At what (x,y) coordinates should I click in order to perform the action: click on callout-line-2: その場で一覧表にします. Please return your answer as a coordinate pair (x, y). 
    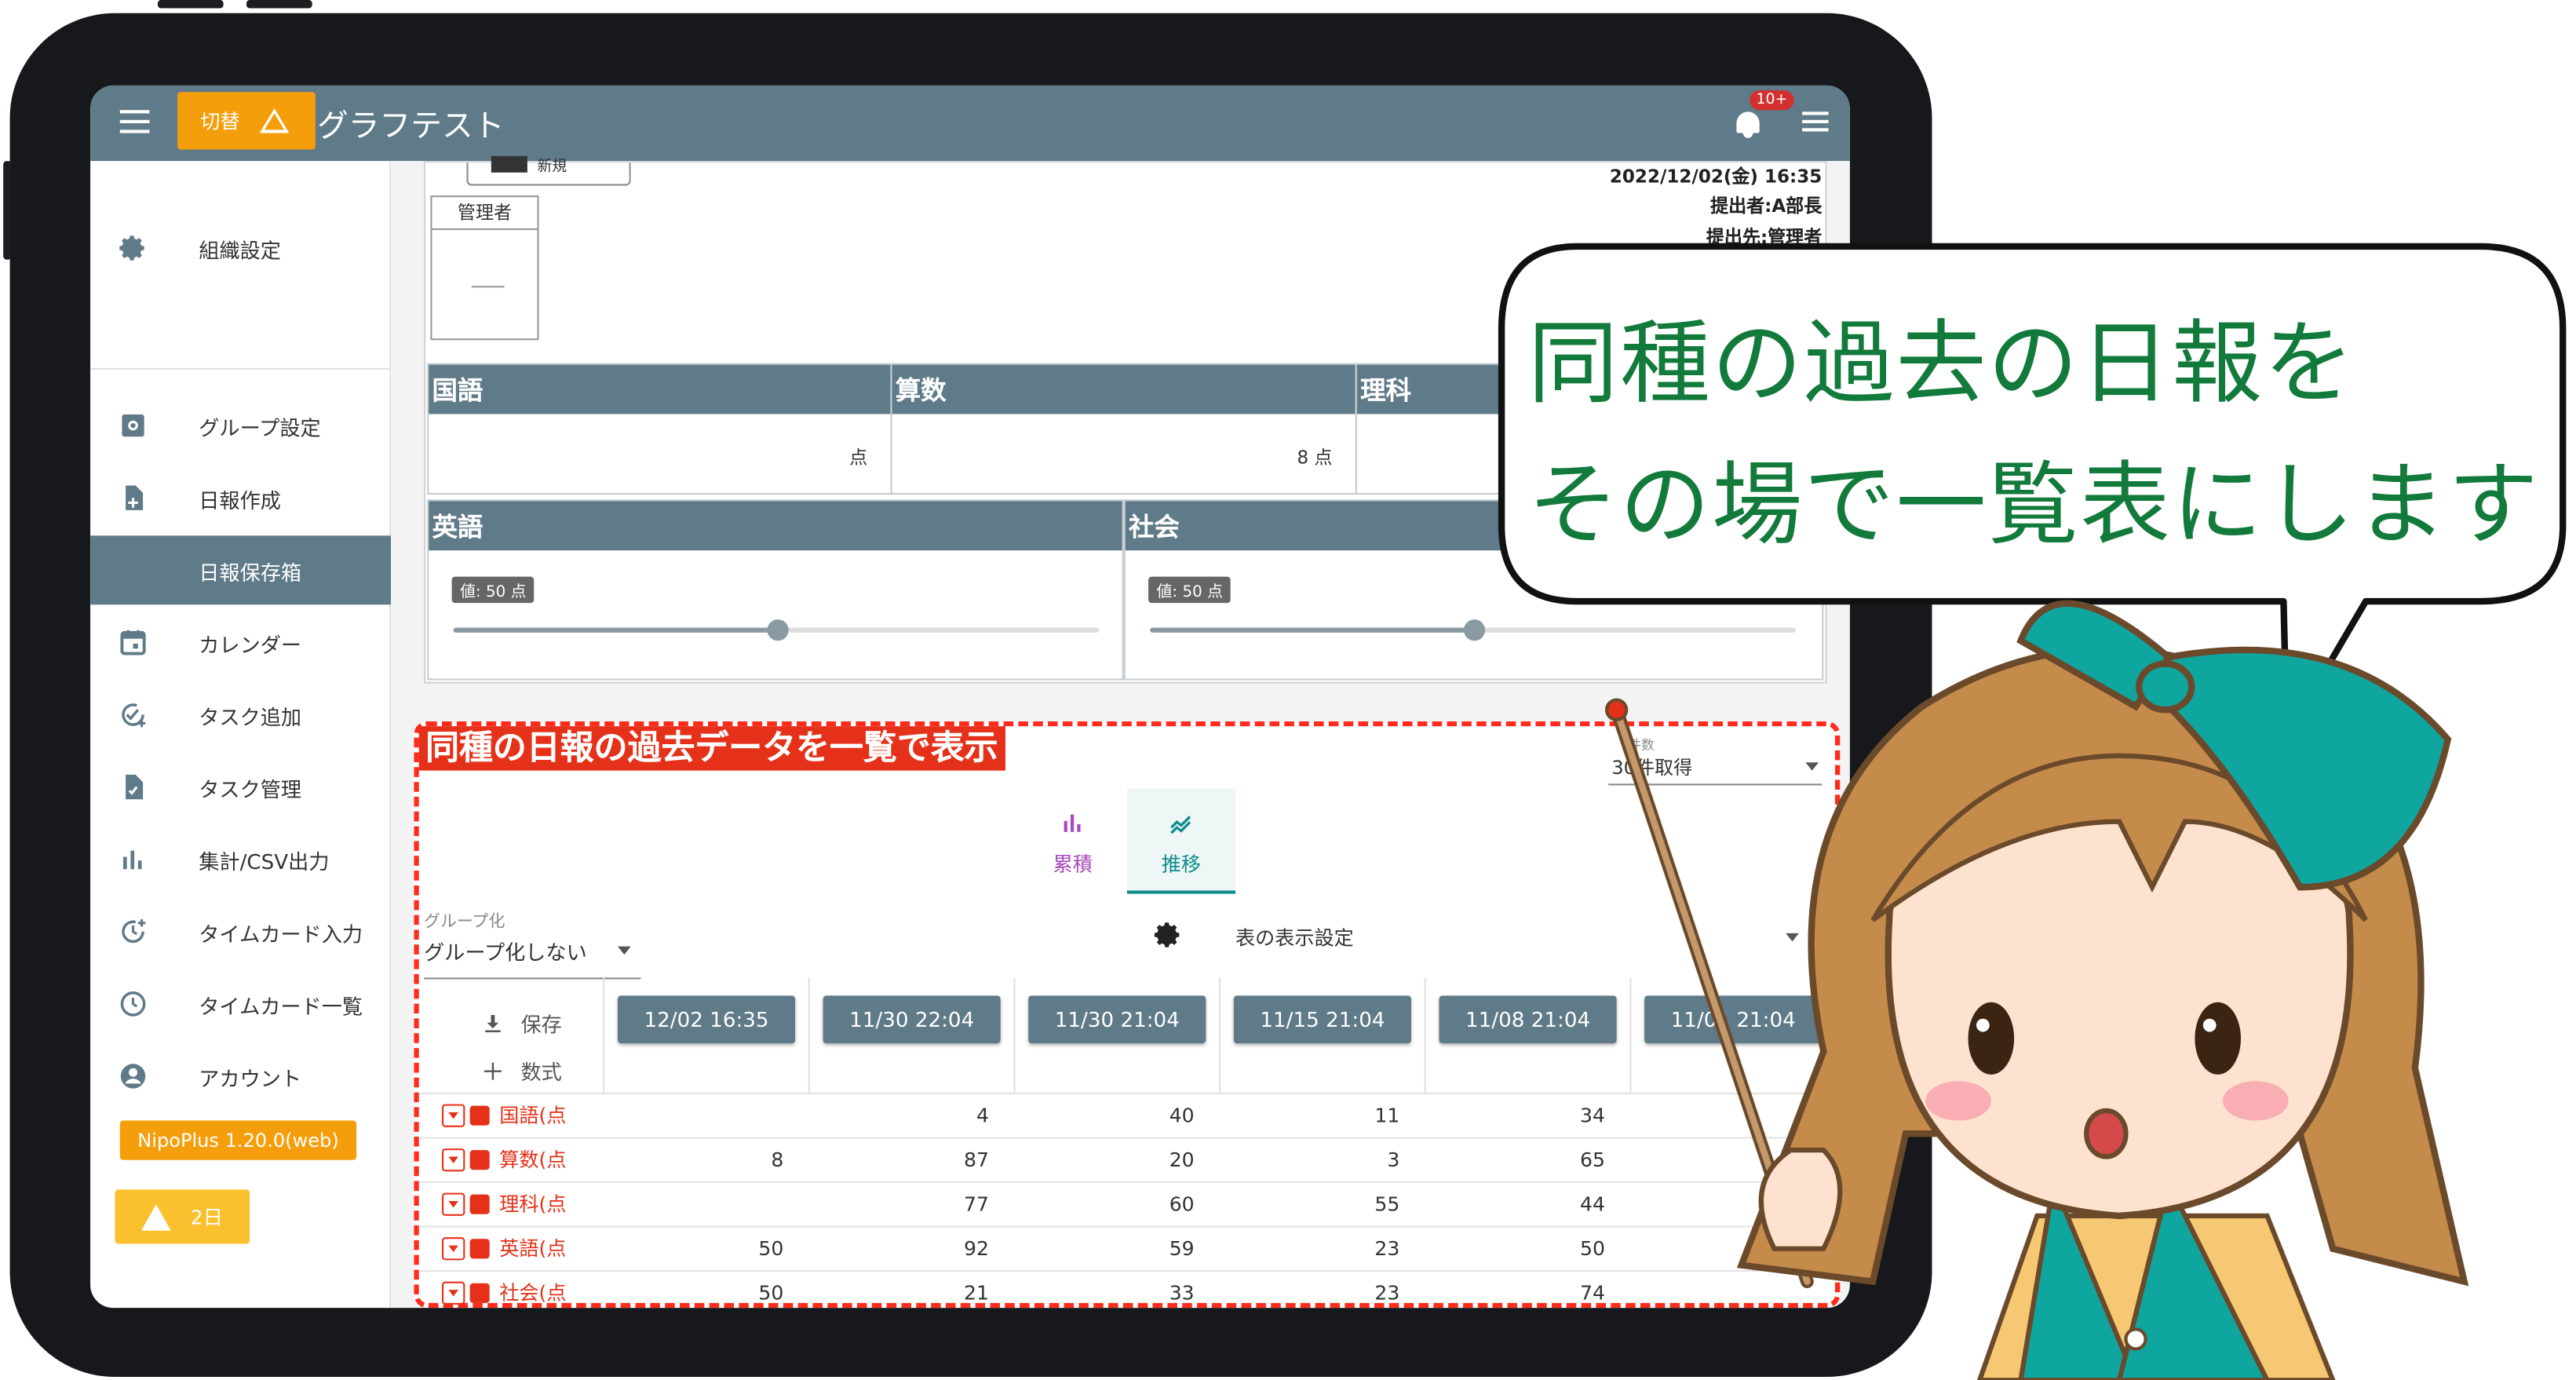
    Looking at the image, I should click on (2034, 504).